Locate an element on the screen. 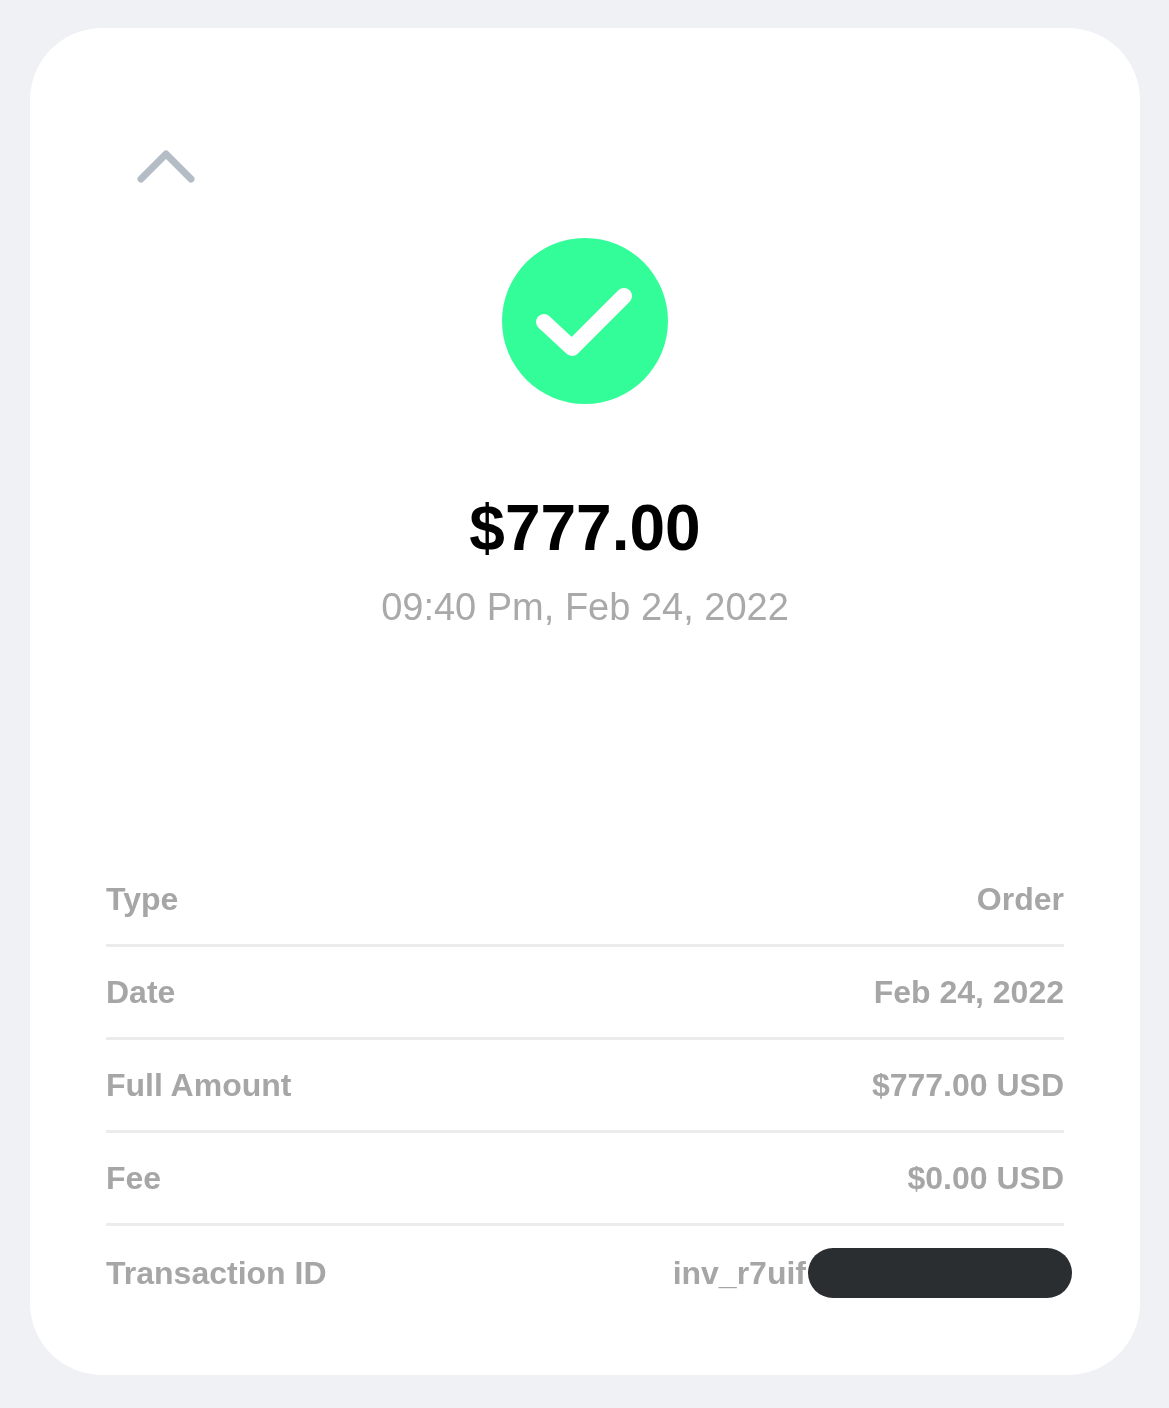 The image size is (1169, 1408). detail-label: Full Amount is located at coordinates (199, 1085).